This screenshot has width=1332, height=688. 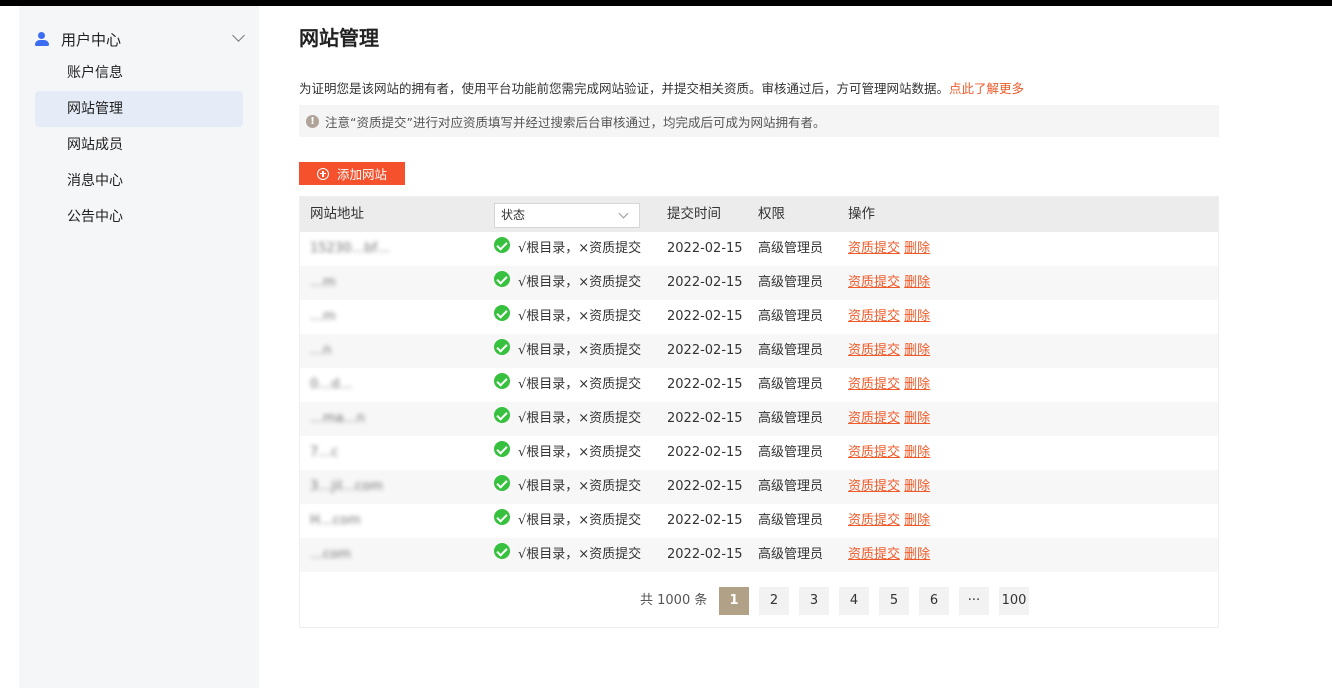 What do you see at coordinates (861, 214) in the screenshot?
I see `column-header-actions: 操作` at bounding box center [861, 214].